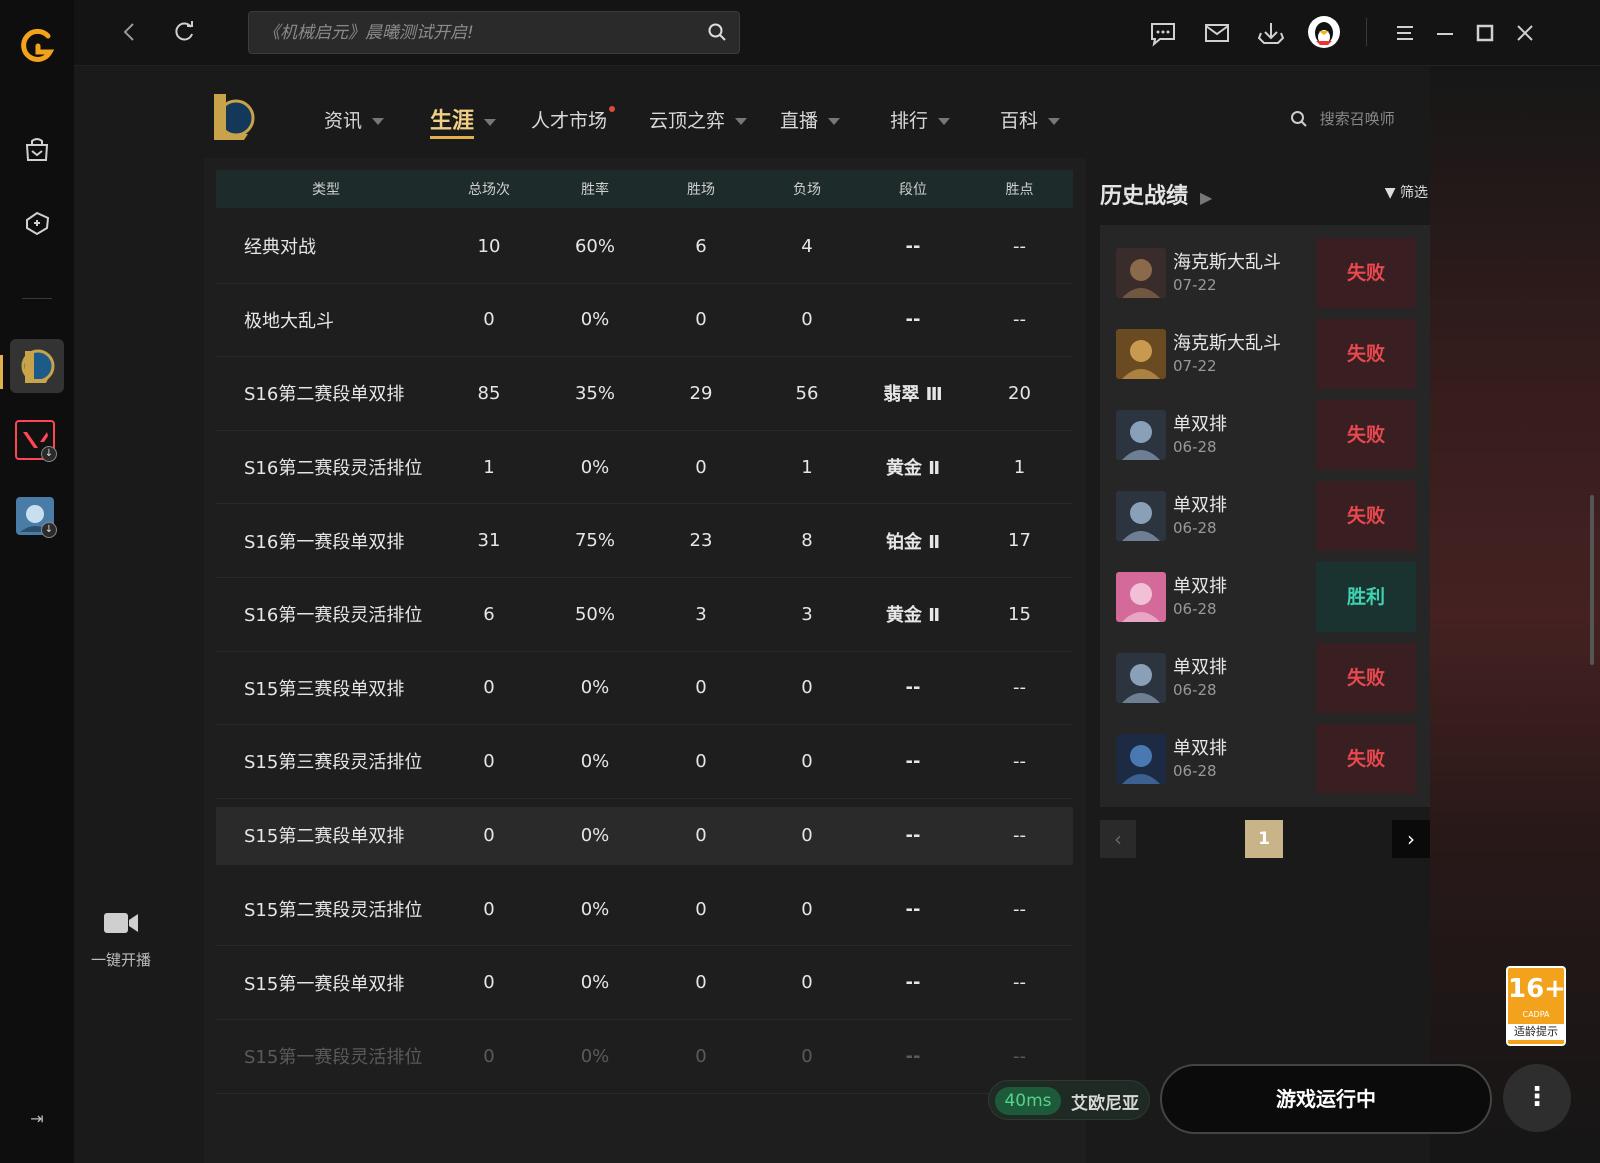  Describe the element at coordinates (644, 1057) in the screenshot. I see `table-row: S15第一赛段灵活排位 0 0% 0 0 -- --` at that location.